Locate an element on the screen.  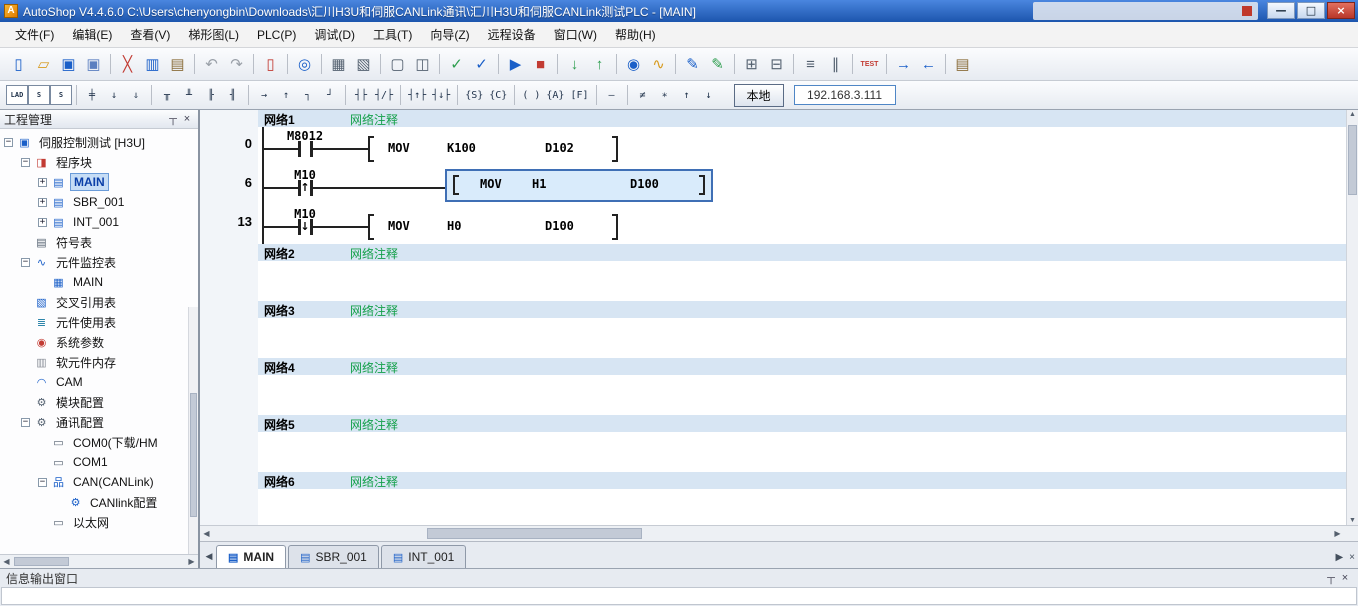
maximize-button: □ is located at coordinates (1311, 10).